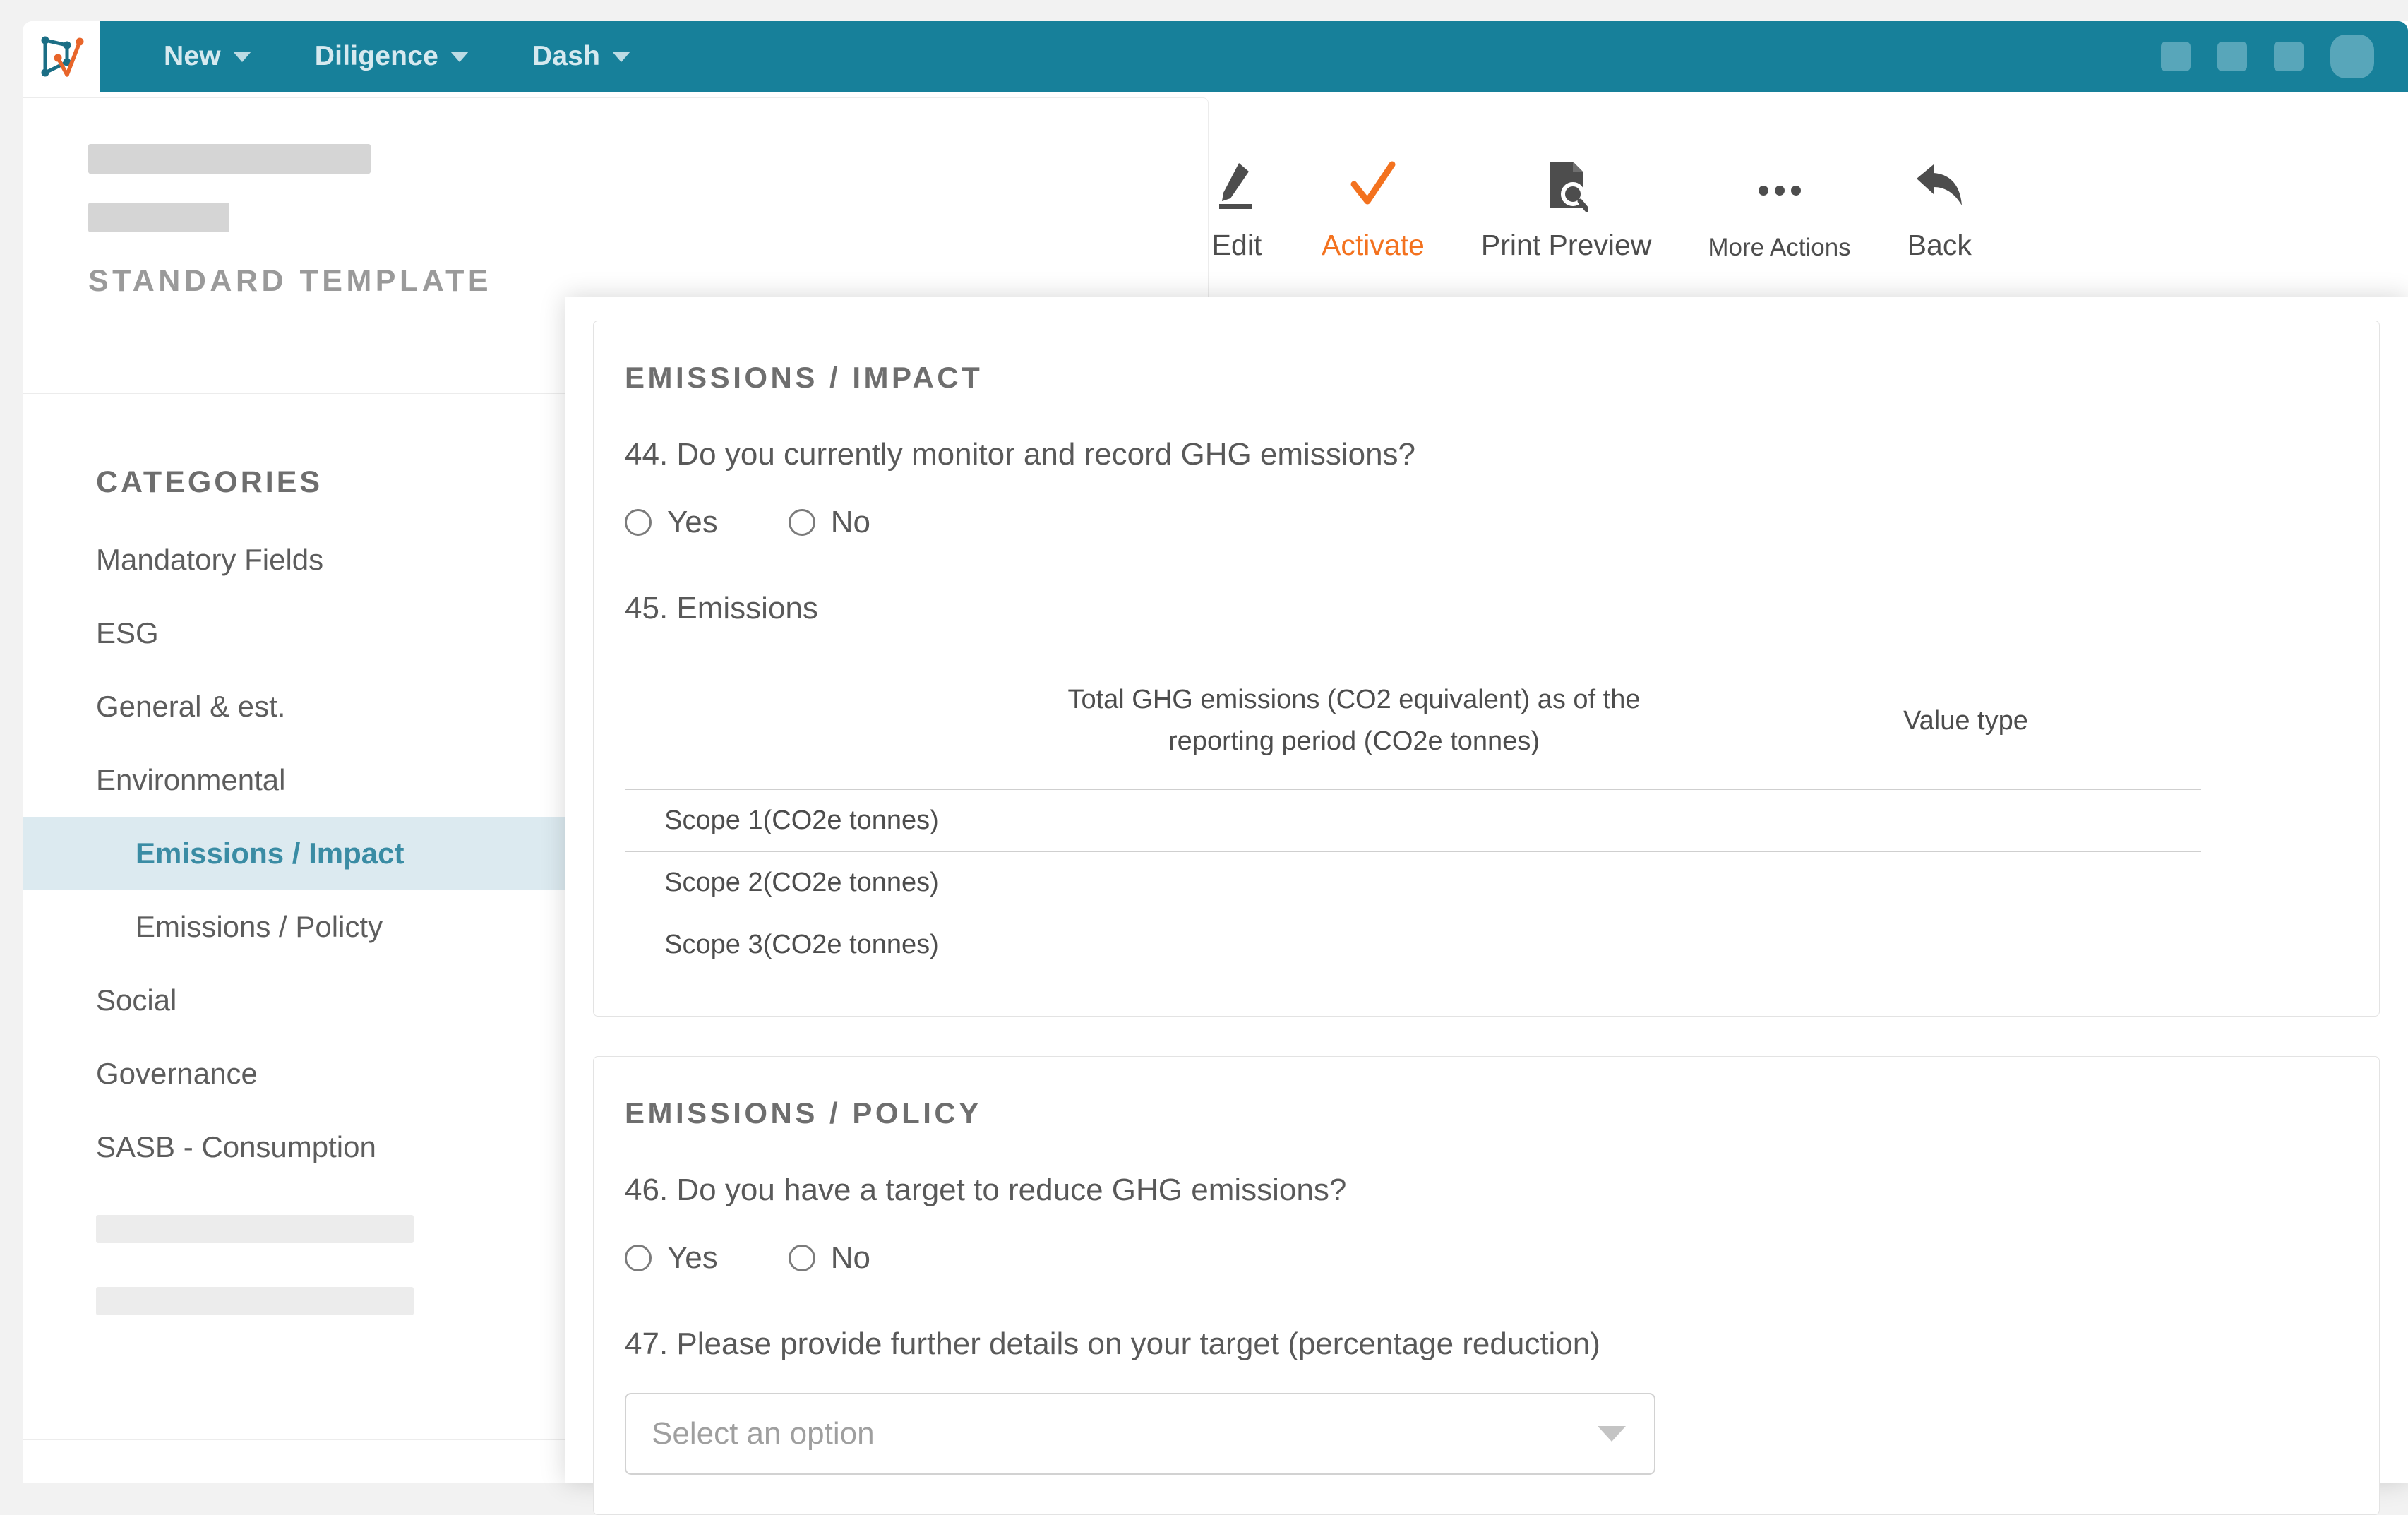 The image size is (2408, 1515). I want to click on redacted-title-placeholder, so click(230, 159).